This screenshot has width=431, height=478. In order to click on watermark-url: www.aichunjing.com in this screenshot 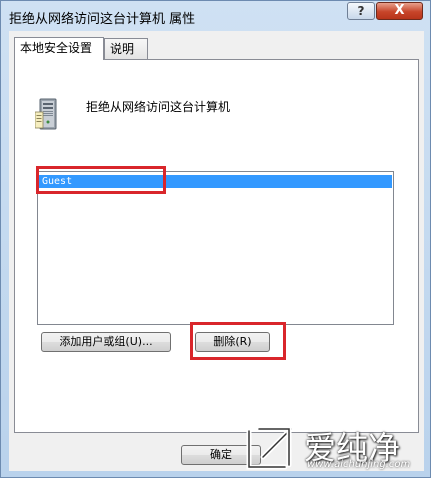, I will do `click(359, 464)`.